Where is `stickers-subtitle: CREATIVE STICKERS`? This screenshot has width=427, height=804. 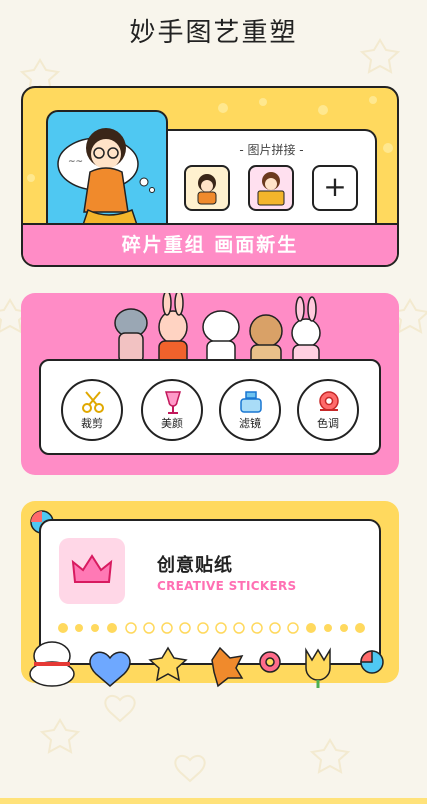
stickers-subtitle: CREATIVE STICKERS is located at coordinates (227, 586).